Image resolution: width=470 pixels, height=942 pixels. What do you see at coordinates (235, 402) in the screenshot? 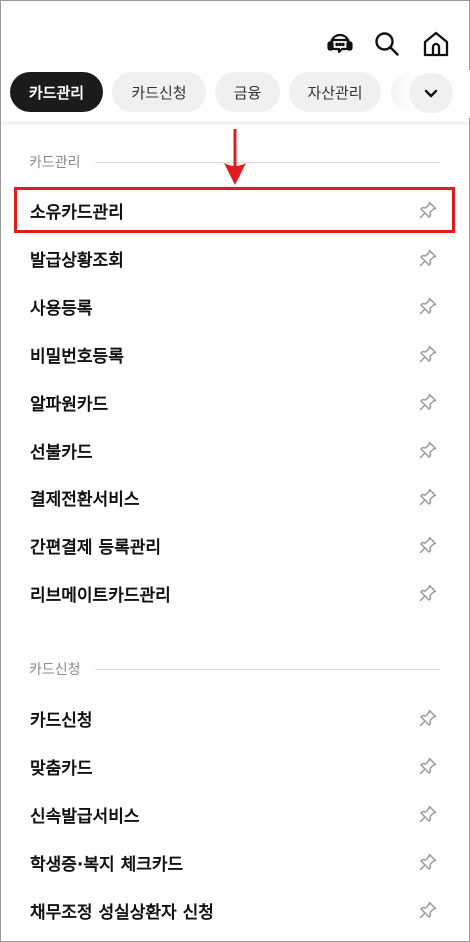
I see `menu-item: 알파원카드` at bounding box center [235, 402].